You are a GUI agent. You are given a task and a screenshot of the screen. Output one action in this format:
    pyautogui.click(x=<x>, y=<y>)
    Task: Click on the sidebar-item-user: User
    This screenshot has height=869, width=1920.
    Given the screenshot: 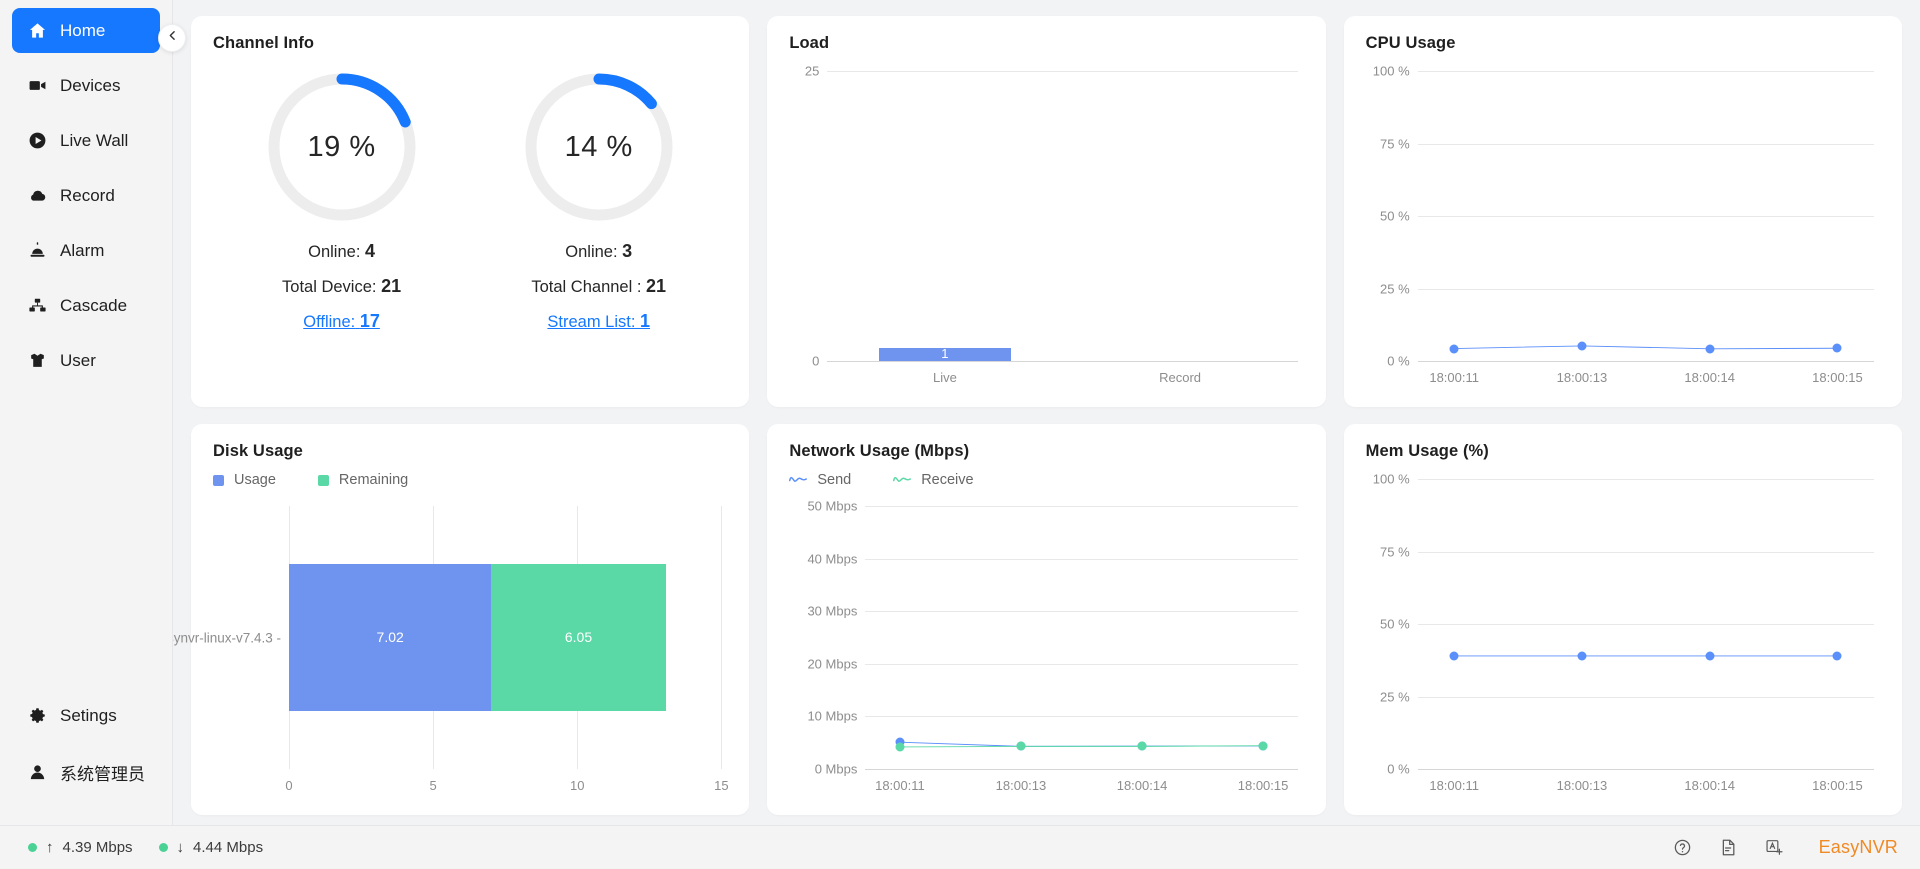 What is the action you would take?
    pyautogui.click(x=86, y=360)
    